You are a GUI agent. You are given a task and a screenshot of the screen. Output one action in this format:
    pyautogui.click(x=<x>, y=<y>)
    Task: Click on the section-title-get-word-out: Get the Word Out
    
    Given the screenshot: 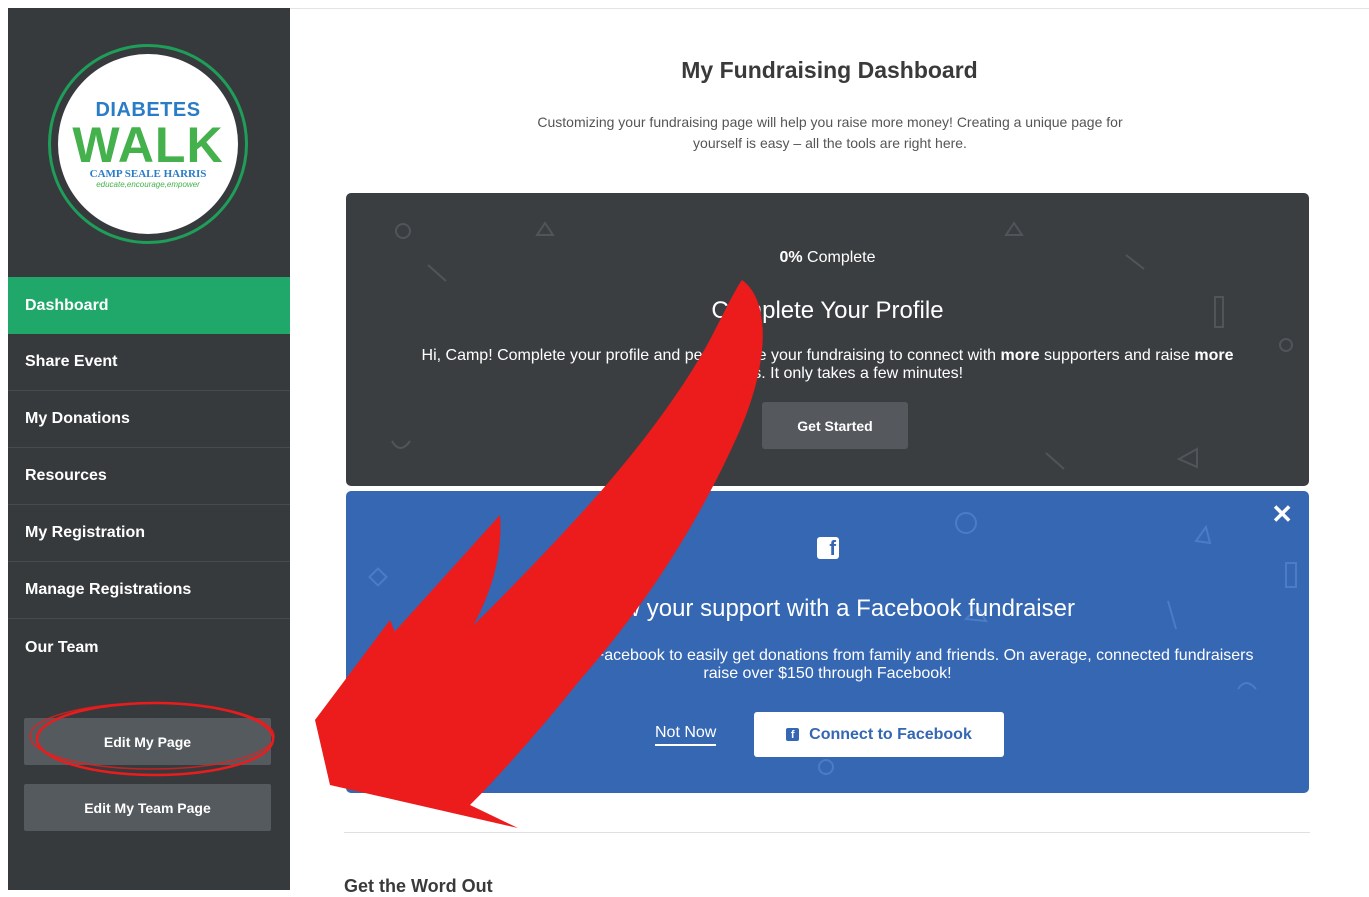 What is the action you would take?
    pyautogui.click(x=418, y=886)
    